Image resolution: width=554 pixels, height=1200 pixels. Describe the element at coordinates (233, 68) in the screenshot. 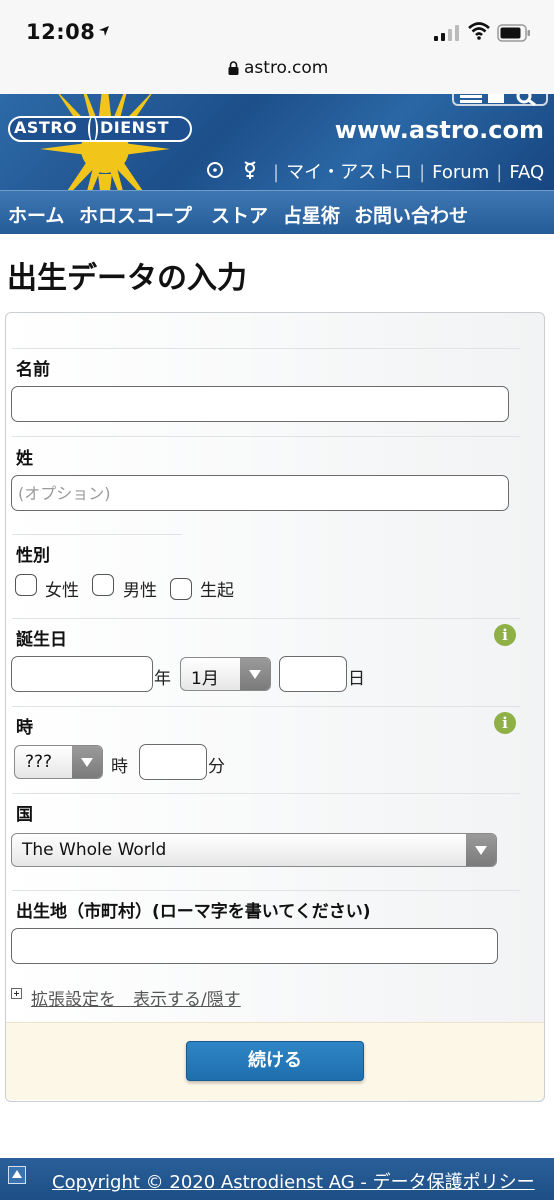

I see `lock-icon` at that location.